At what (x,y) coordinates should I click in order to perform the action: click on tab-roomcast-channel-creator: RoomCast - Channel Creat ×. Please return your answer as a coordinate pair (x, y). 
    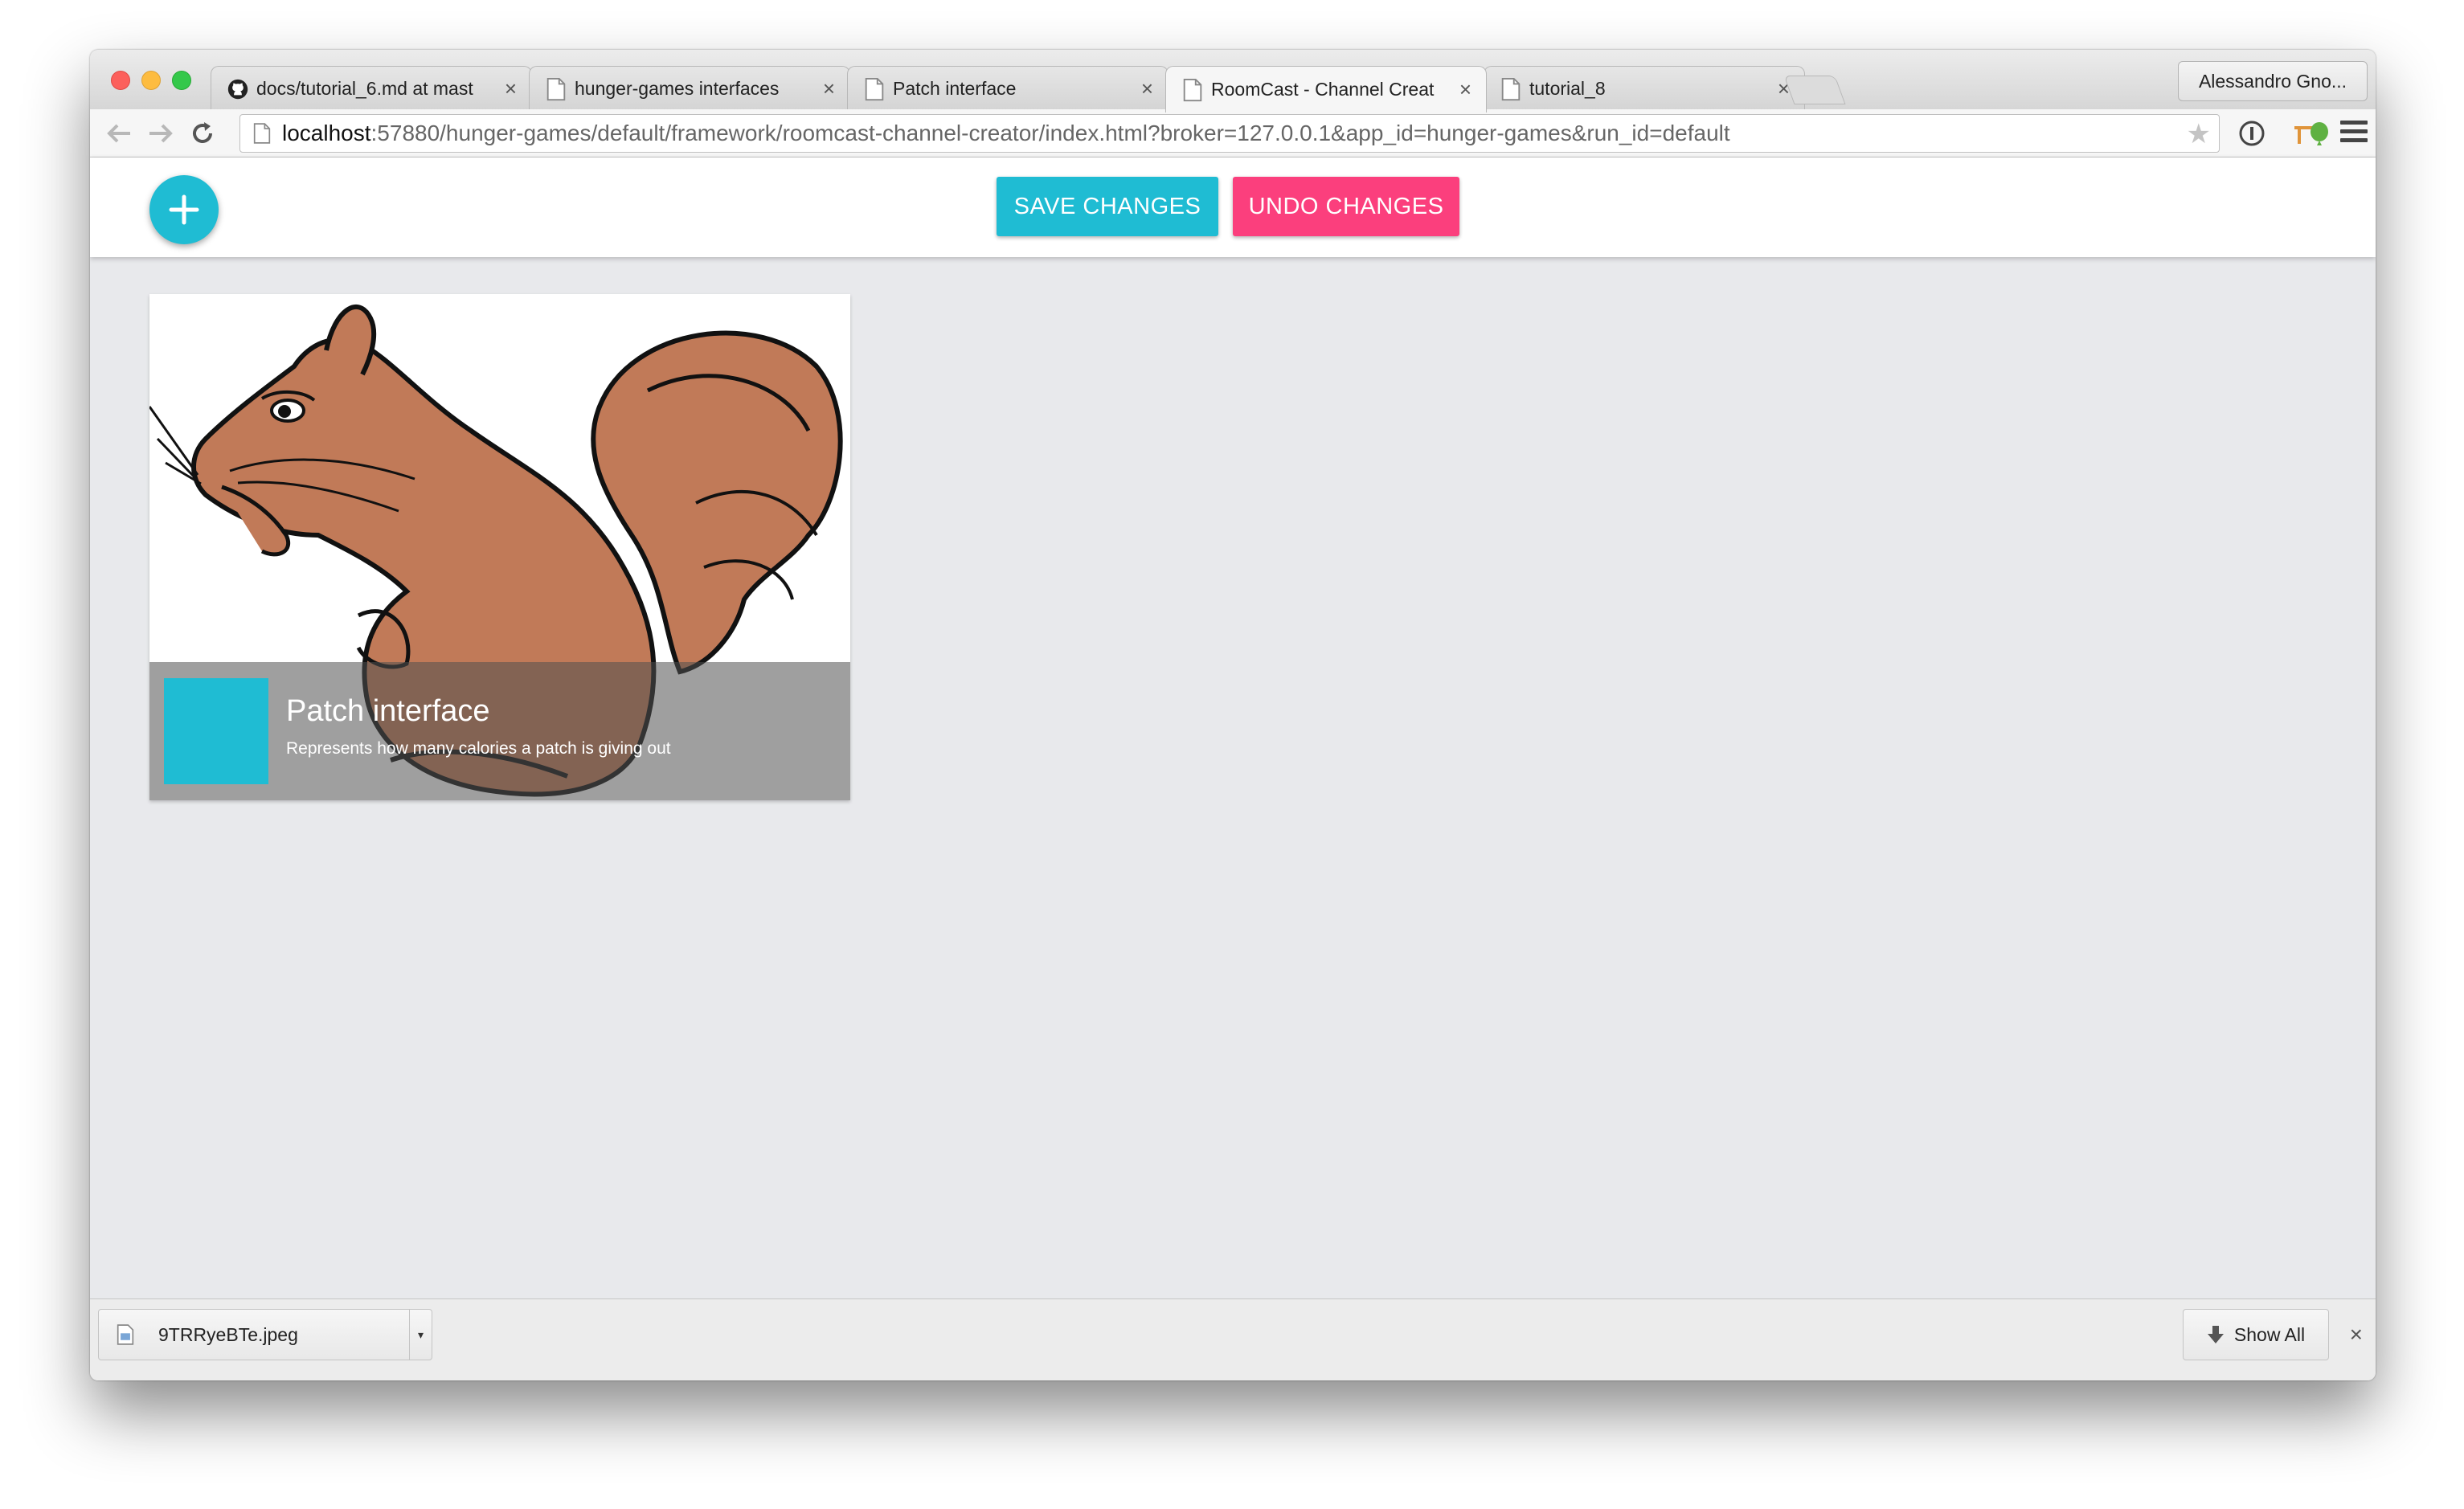
    Looking at the image, I should click on (1326, 89).